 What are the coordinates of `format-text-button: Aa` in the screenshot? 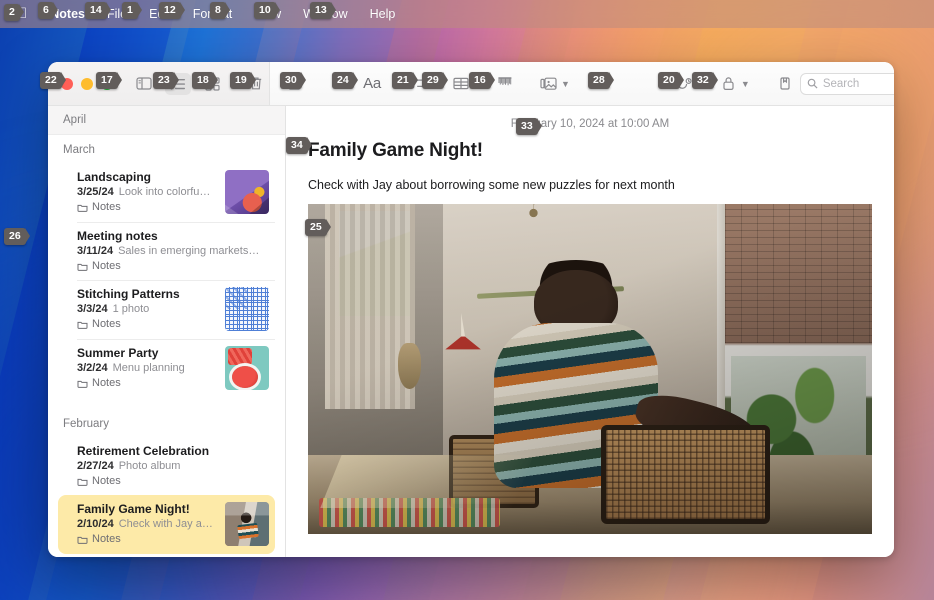 It's located at (372, 84).